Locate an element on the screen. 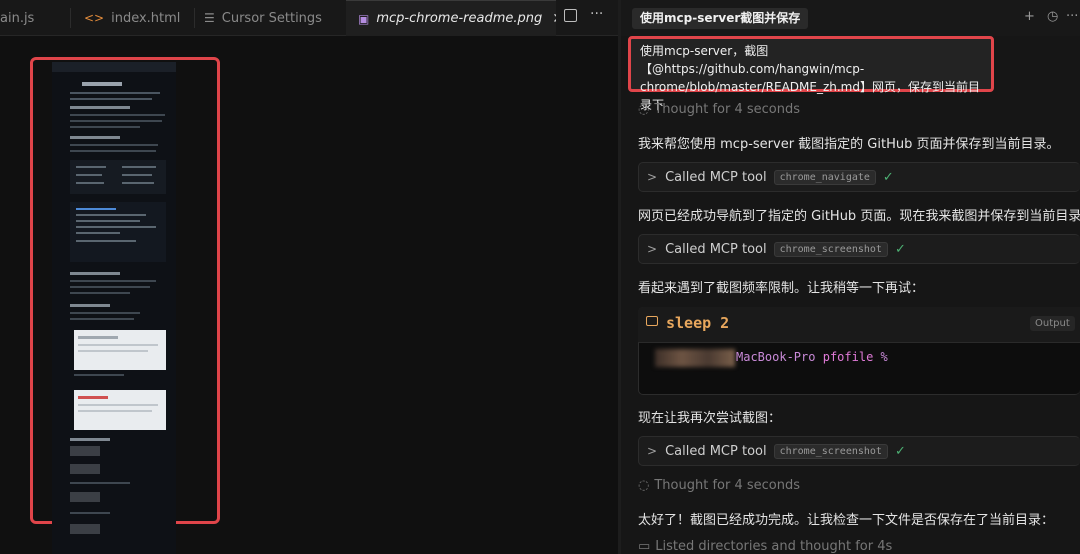  listed-directories: ▭ Listed directories and thought for 4s is located at coordinates (765, 546).